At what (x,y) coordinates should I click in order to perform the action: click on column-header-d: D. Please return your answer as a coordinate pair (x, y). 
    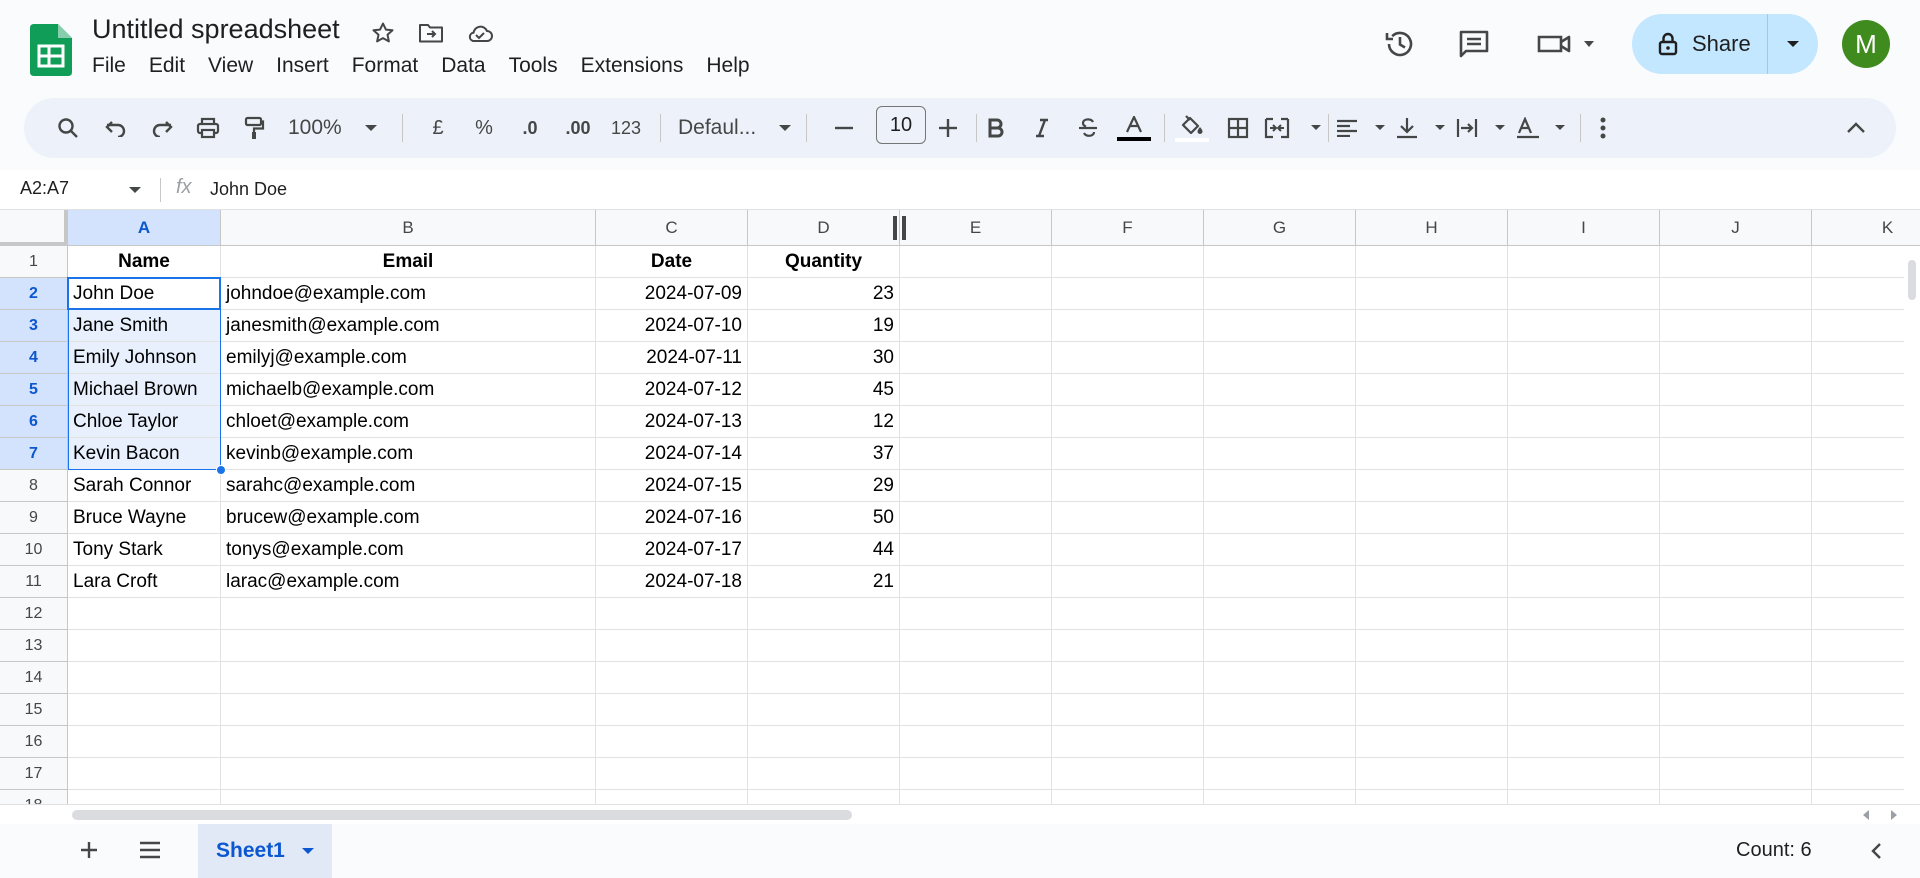
    Looking at the image, I should click on (824, 228).